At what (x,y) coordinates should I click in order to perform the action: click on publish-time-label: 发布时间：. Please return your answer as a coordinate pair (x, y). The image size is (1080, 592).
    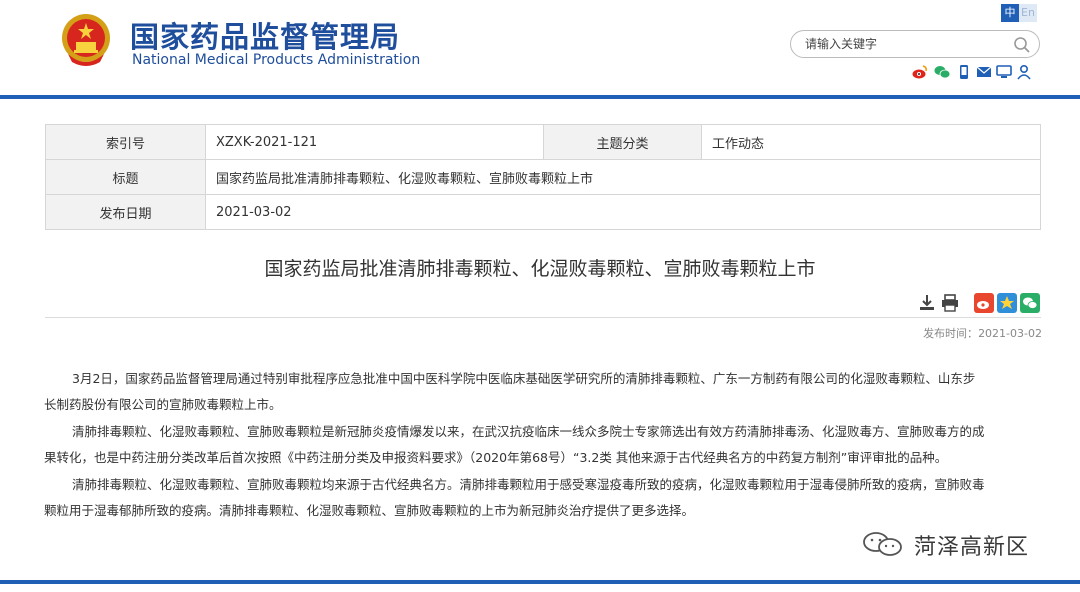
    Looking at the image, I should click on (951, 333).